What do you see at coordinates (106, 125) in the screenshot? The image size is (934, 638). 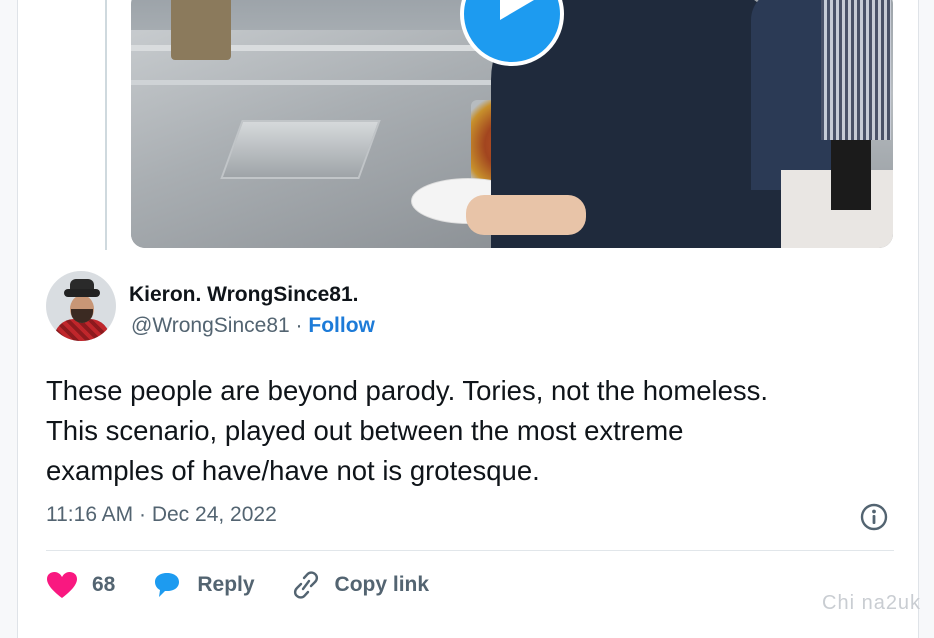 I see `thread-line` at bounding box center [106, 125].